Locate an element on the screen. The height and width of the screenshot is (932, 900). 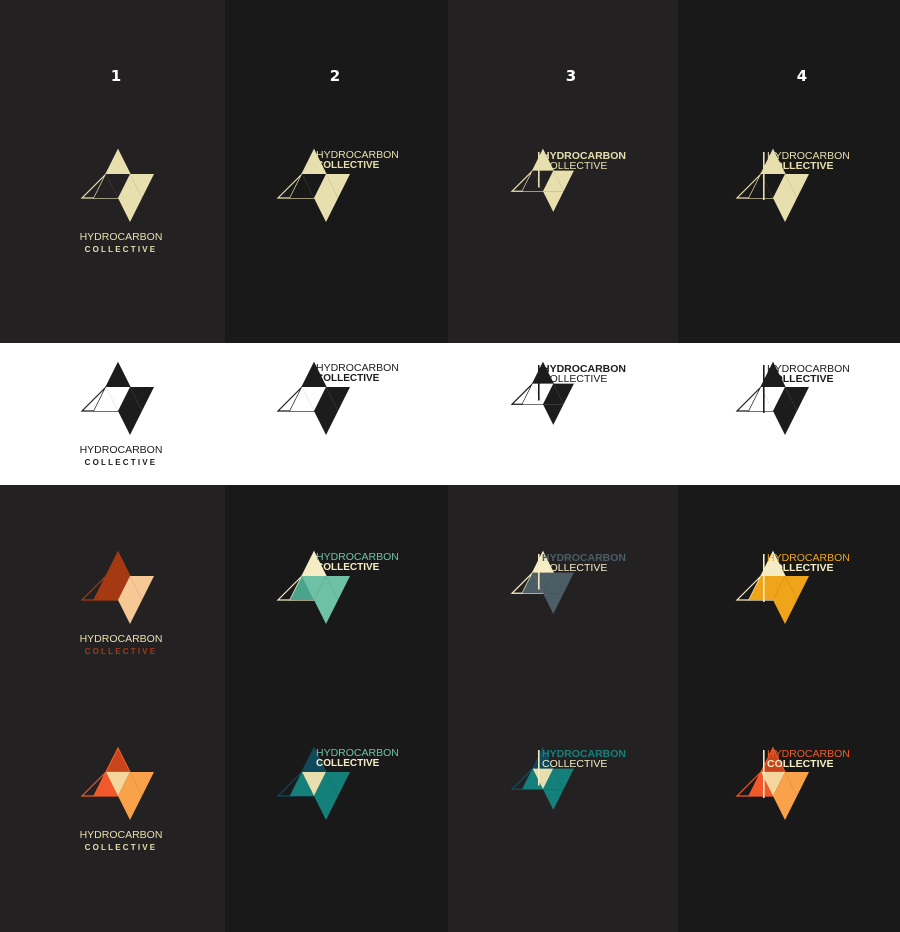
logo-light-4: HYDROCARBONCOLLECTIVE is located at coordinates (792, 398).